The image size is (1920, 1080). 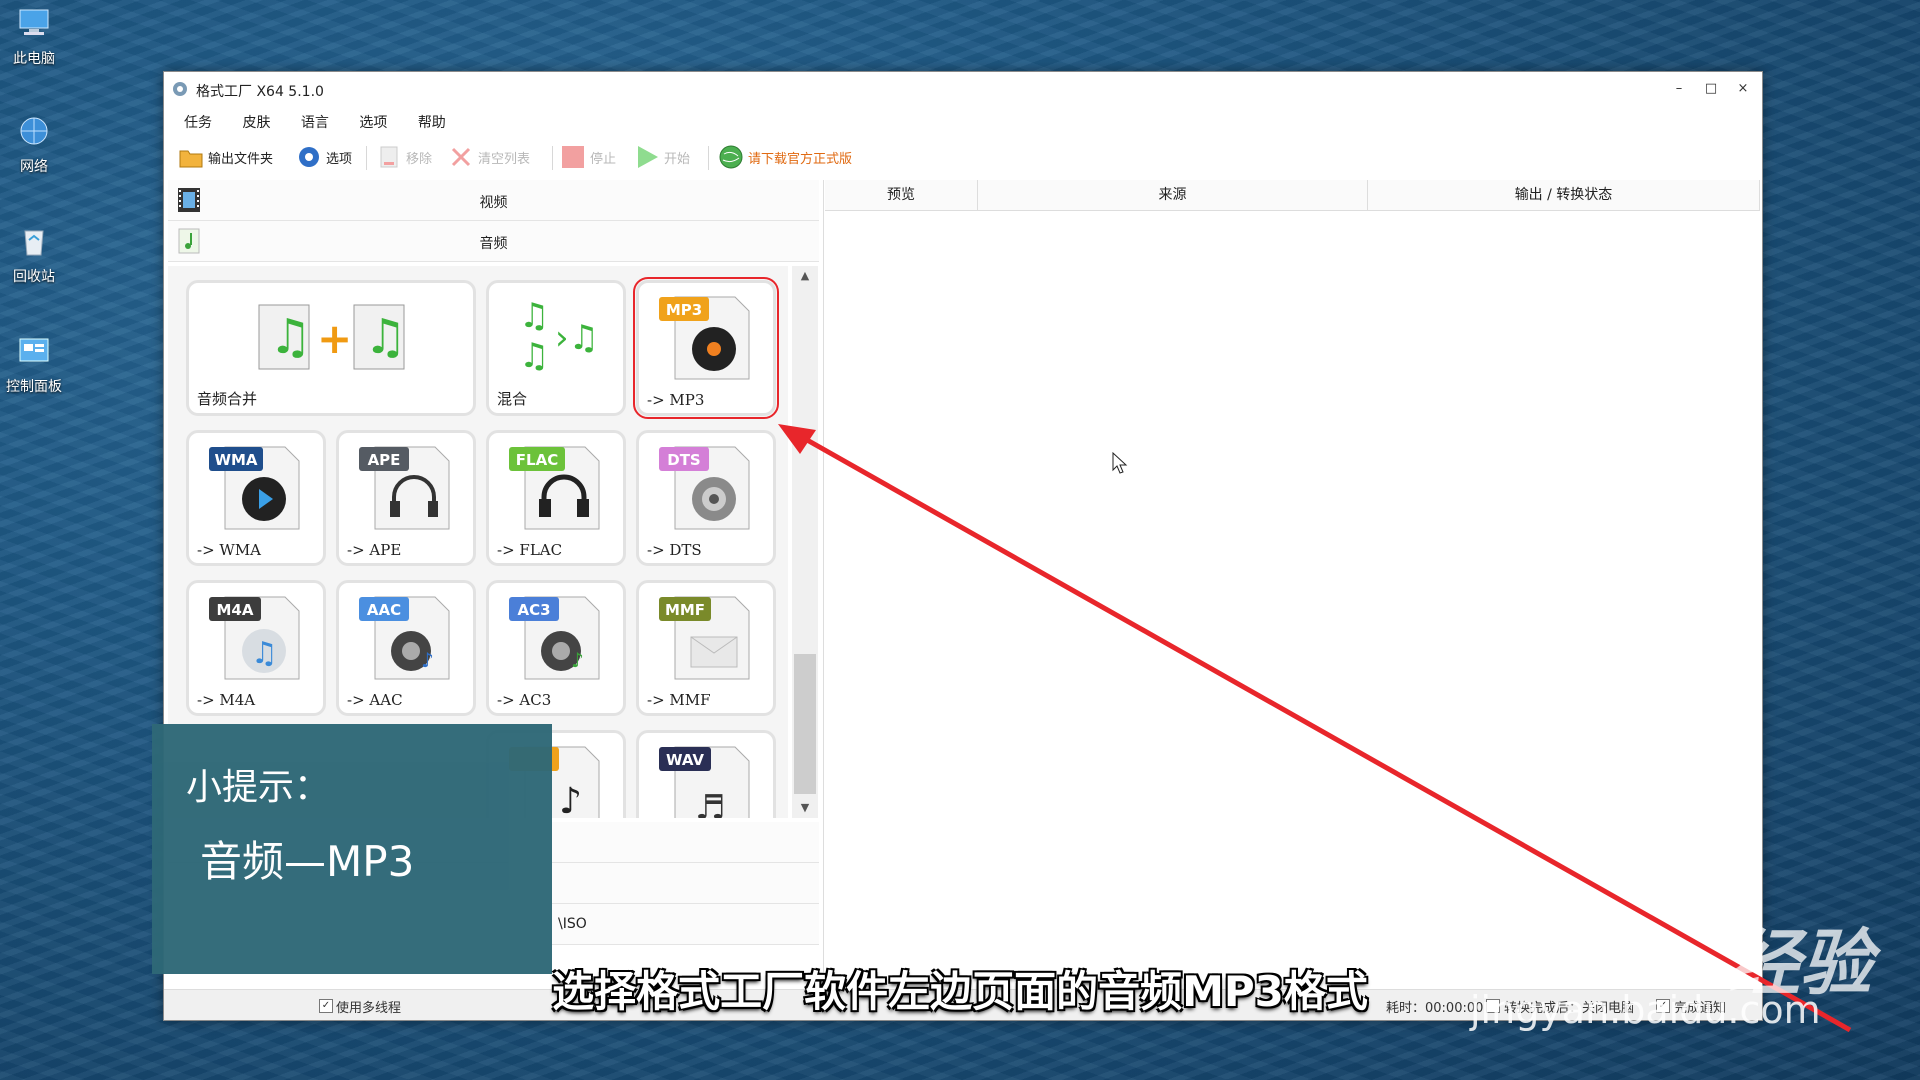 I want to click on tip-box: 小提示： 音频—MP3, so click(x=352, y=849).